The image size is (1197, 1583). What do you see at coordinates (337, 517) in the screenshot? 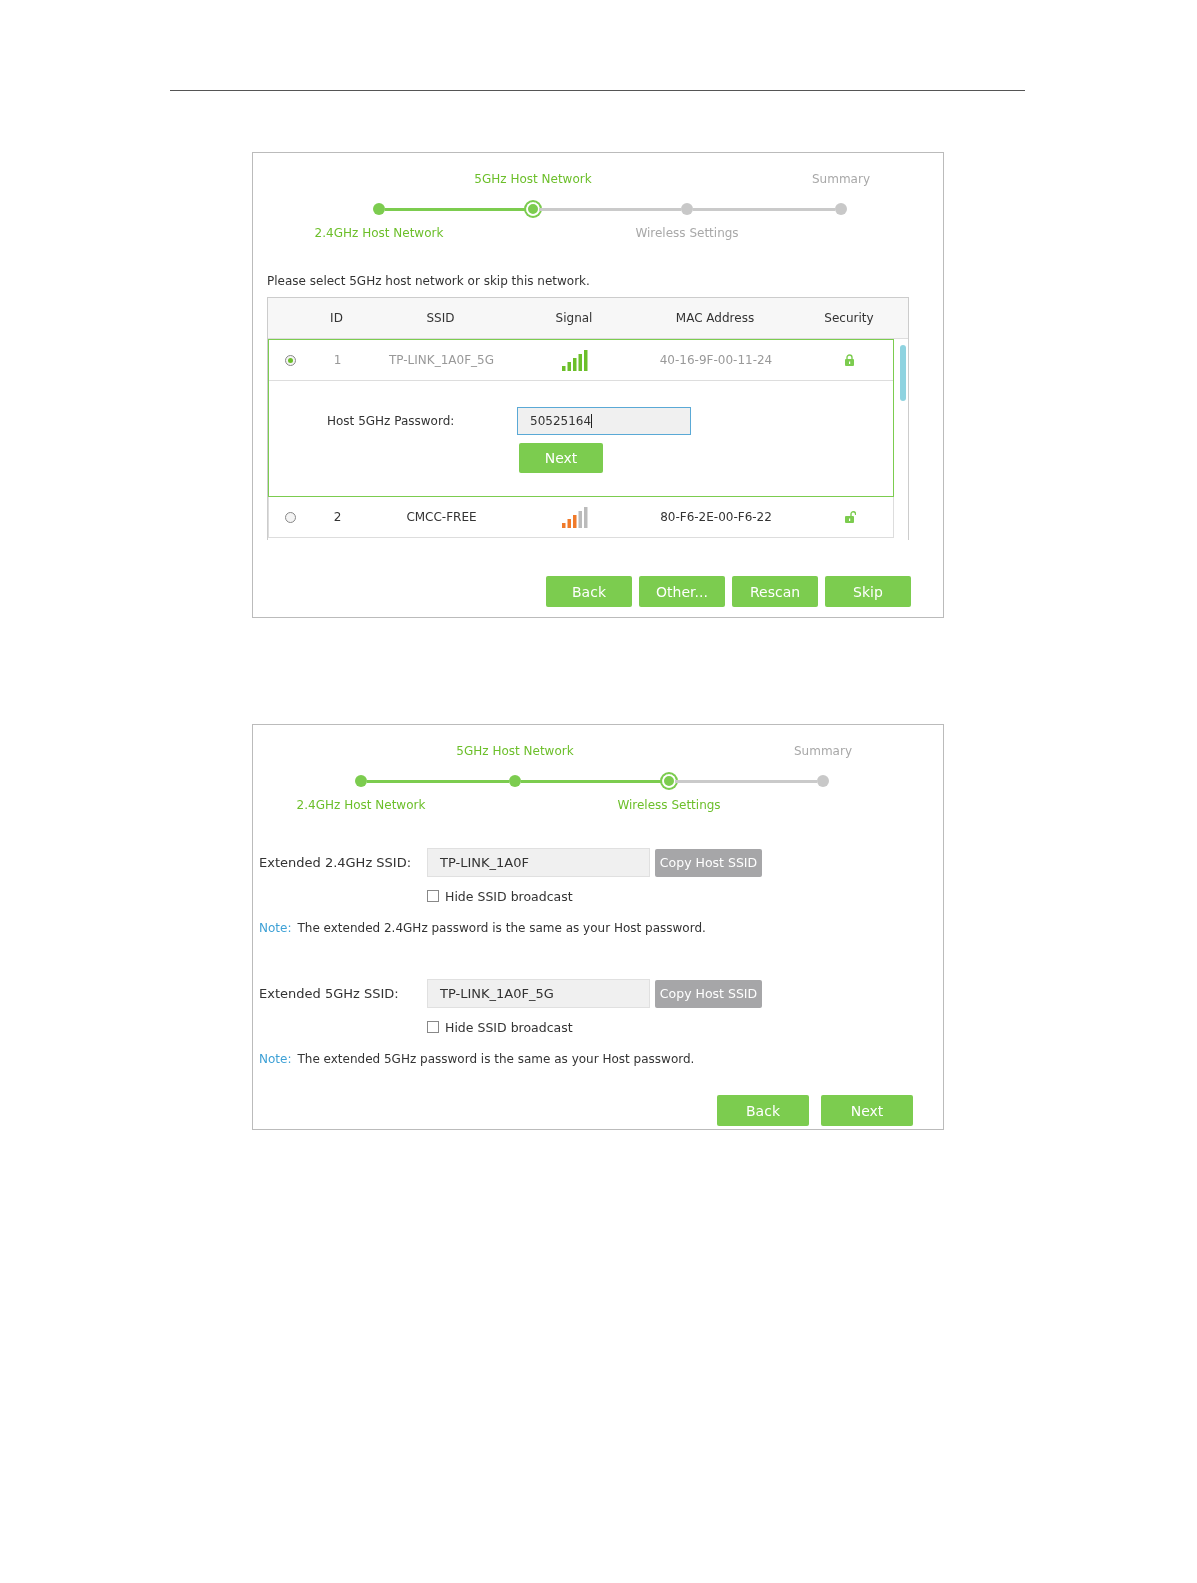
I see `table-cell-text: 2` at bounding box center [337, 517].